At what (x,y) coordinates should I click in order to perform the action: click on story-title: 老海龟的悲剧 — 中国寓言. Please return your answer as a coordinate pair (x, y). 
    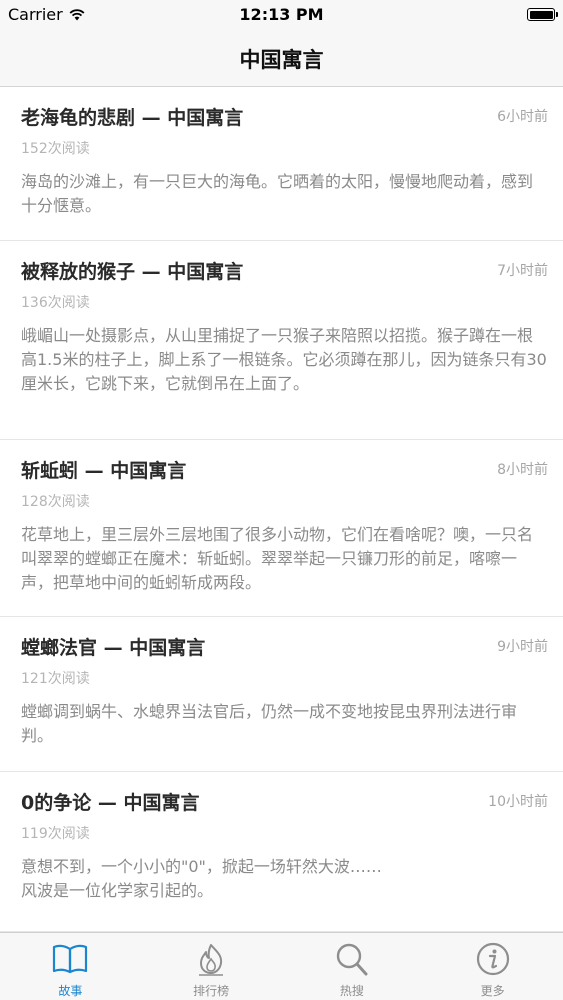
    Looking at the image, I should click on (132, 118).